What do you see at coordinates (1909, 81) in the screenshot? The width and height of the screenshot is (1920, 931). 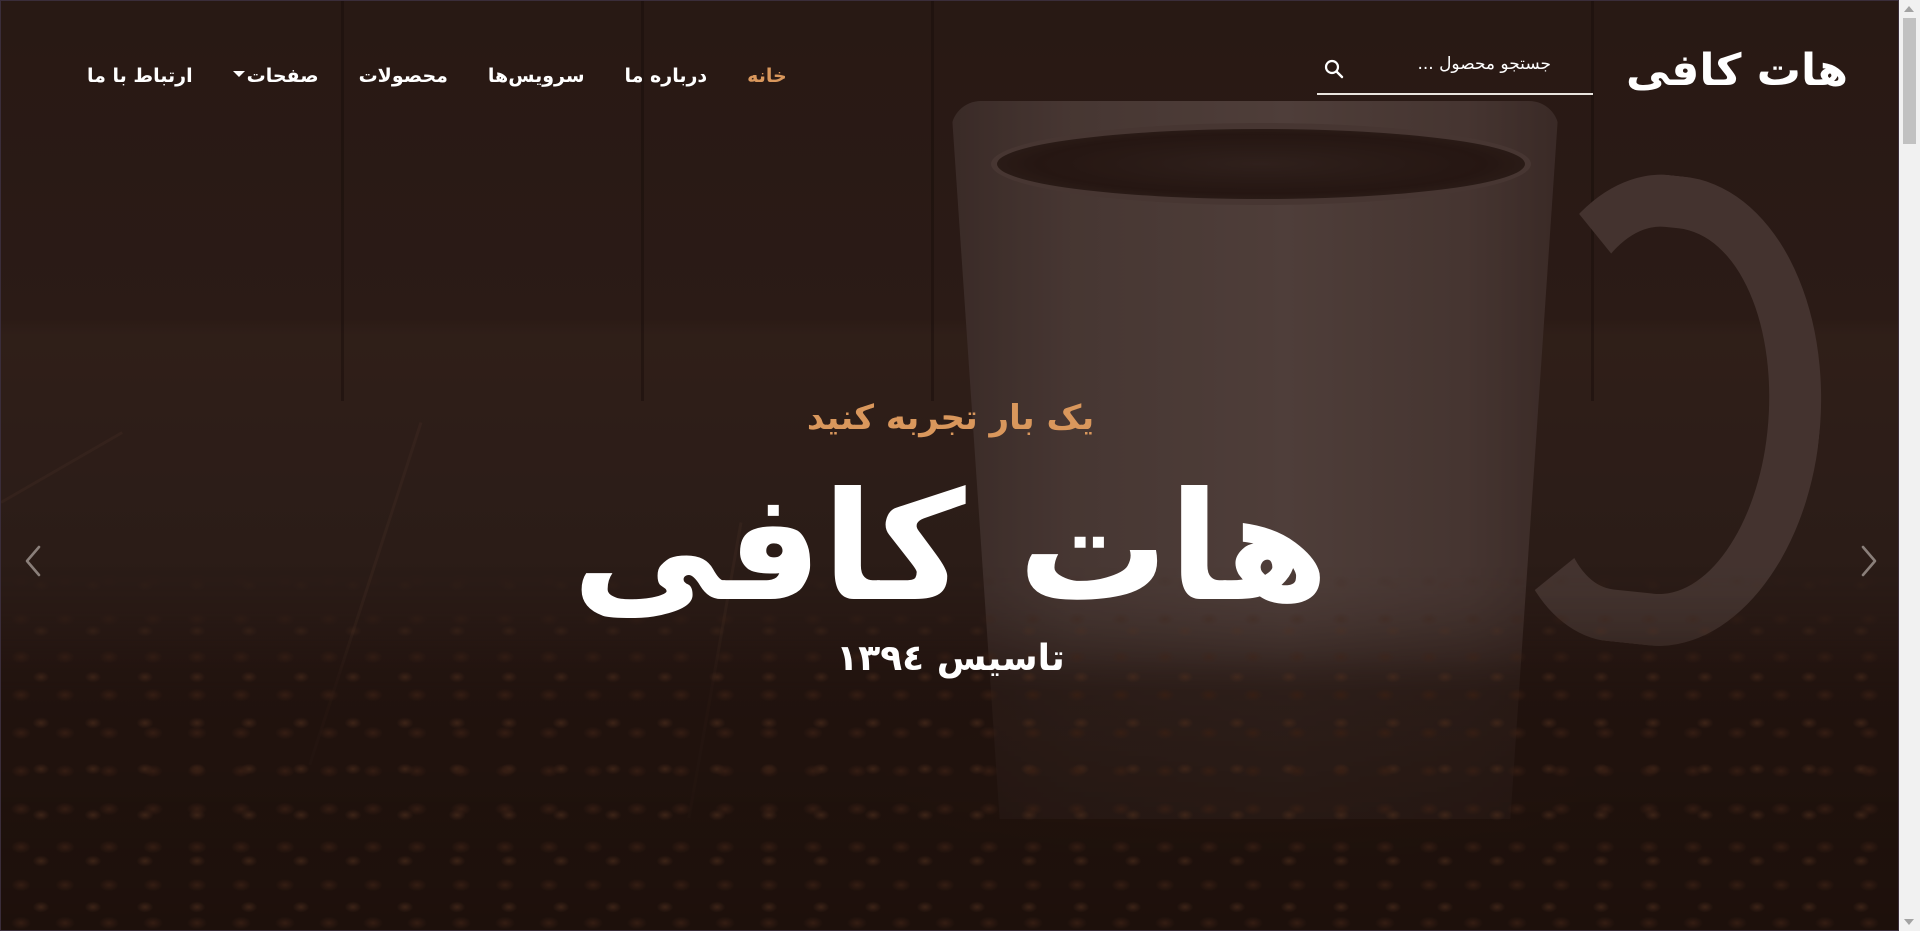 I see `scrollbar-thumb` at bounding box center [1909, 81].